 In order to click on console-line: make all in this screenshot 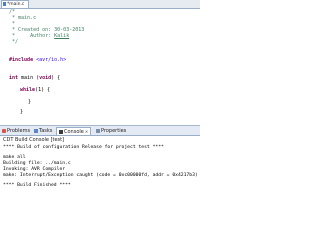, I will do `click(14, 157)`.